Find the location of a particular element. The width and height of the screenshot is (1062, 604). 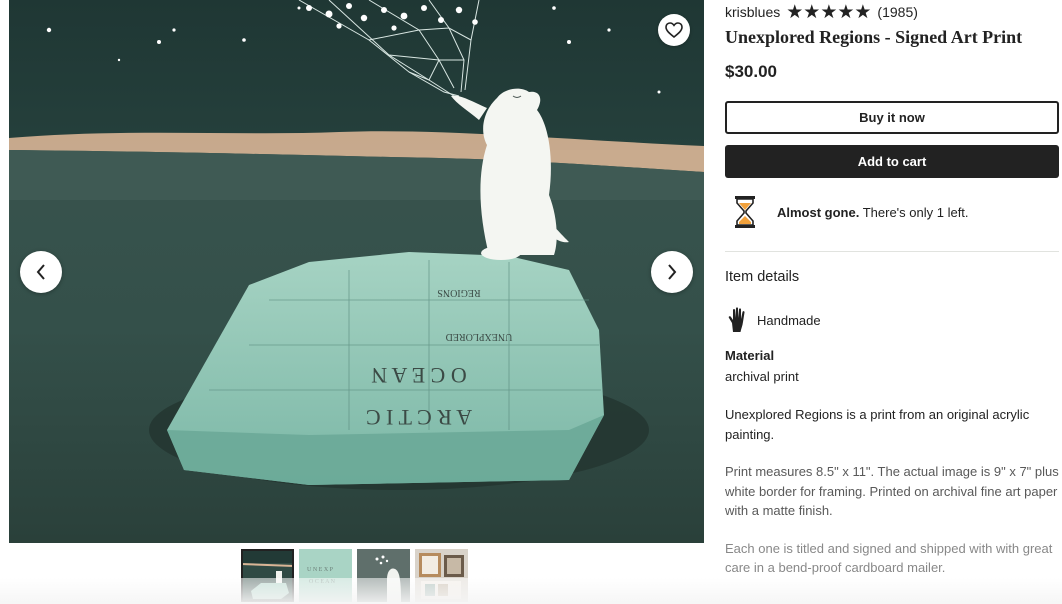

section-divider is located at coordinates (892, 251).